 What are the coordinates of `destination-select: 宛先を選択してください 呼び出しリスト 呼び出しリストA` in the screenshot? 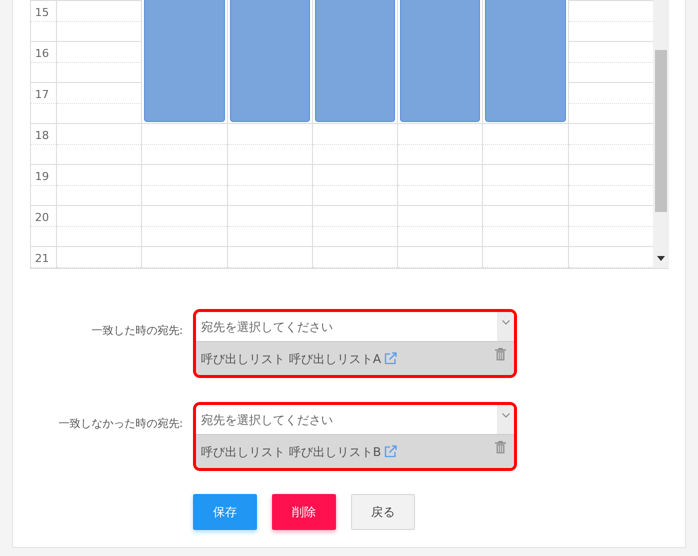 It's located at (355, 343).